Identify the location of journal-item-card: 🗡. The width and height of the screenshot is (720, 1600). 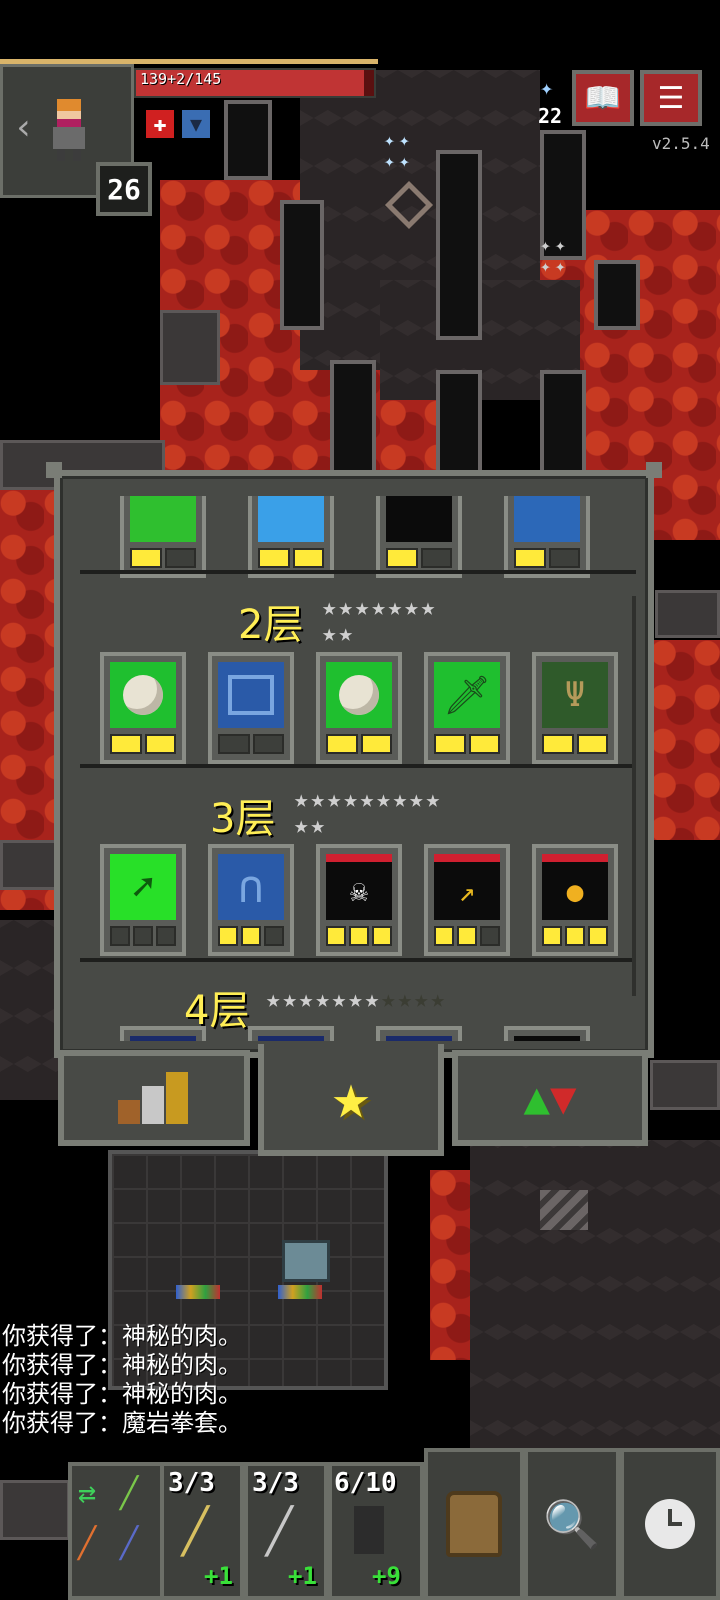
(467, 708).